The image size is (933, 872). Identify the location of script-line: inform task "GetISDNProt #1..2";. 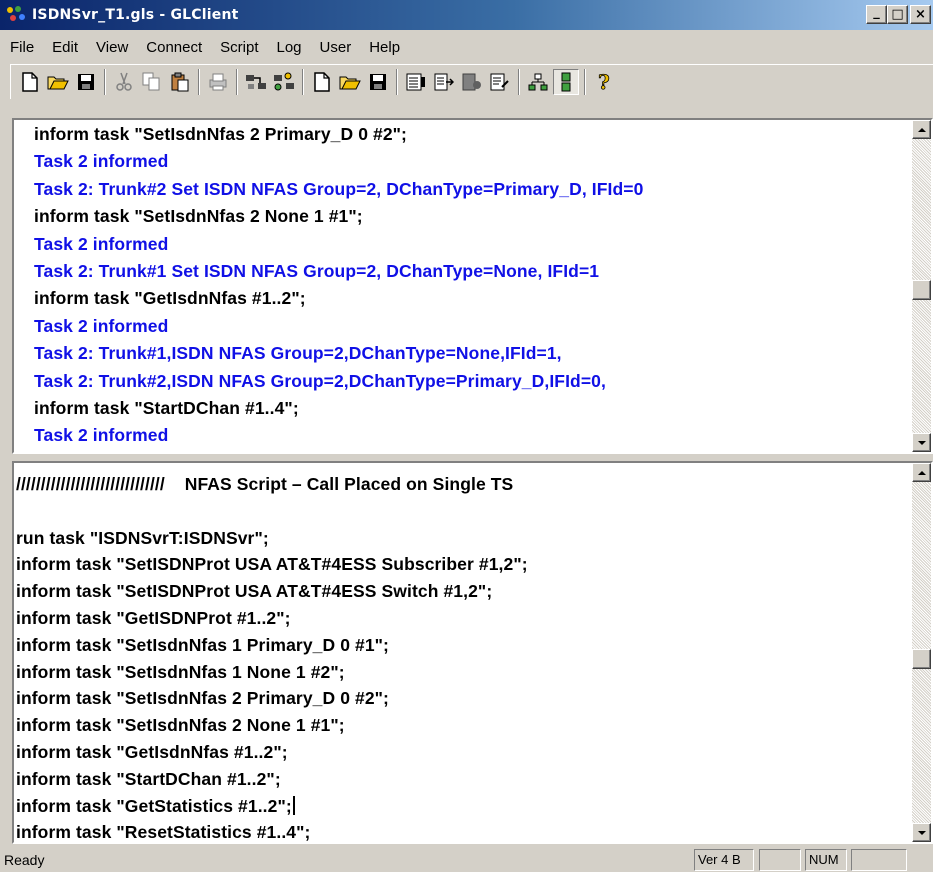
(464, 618).